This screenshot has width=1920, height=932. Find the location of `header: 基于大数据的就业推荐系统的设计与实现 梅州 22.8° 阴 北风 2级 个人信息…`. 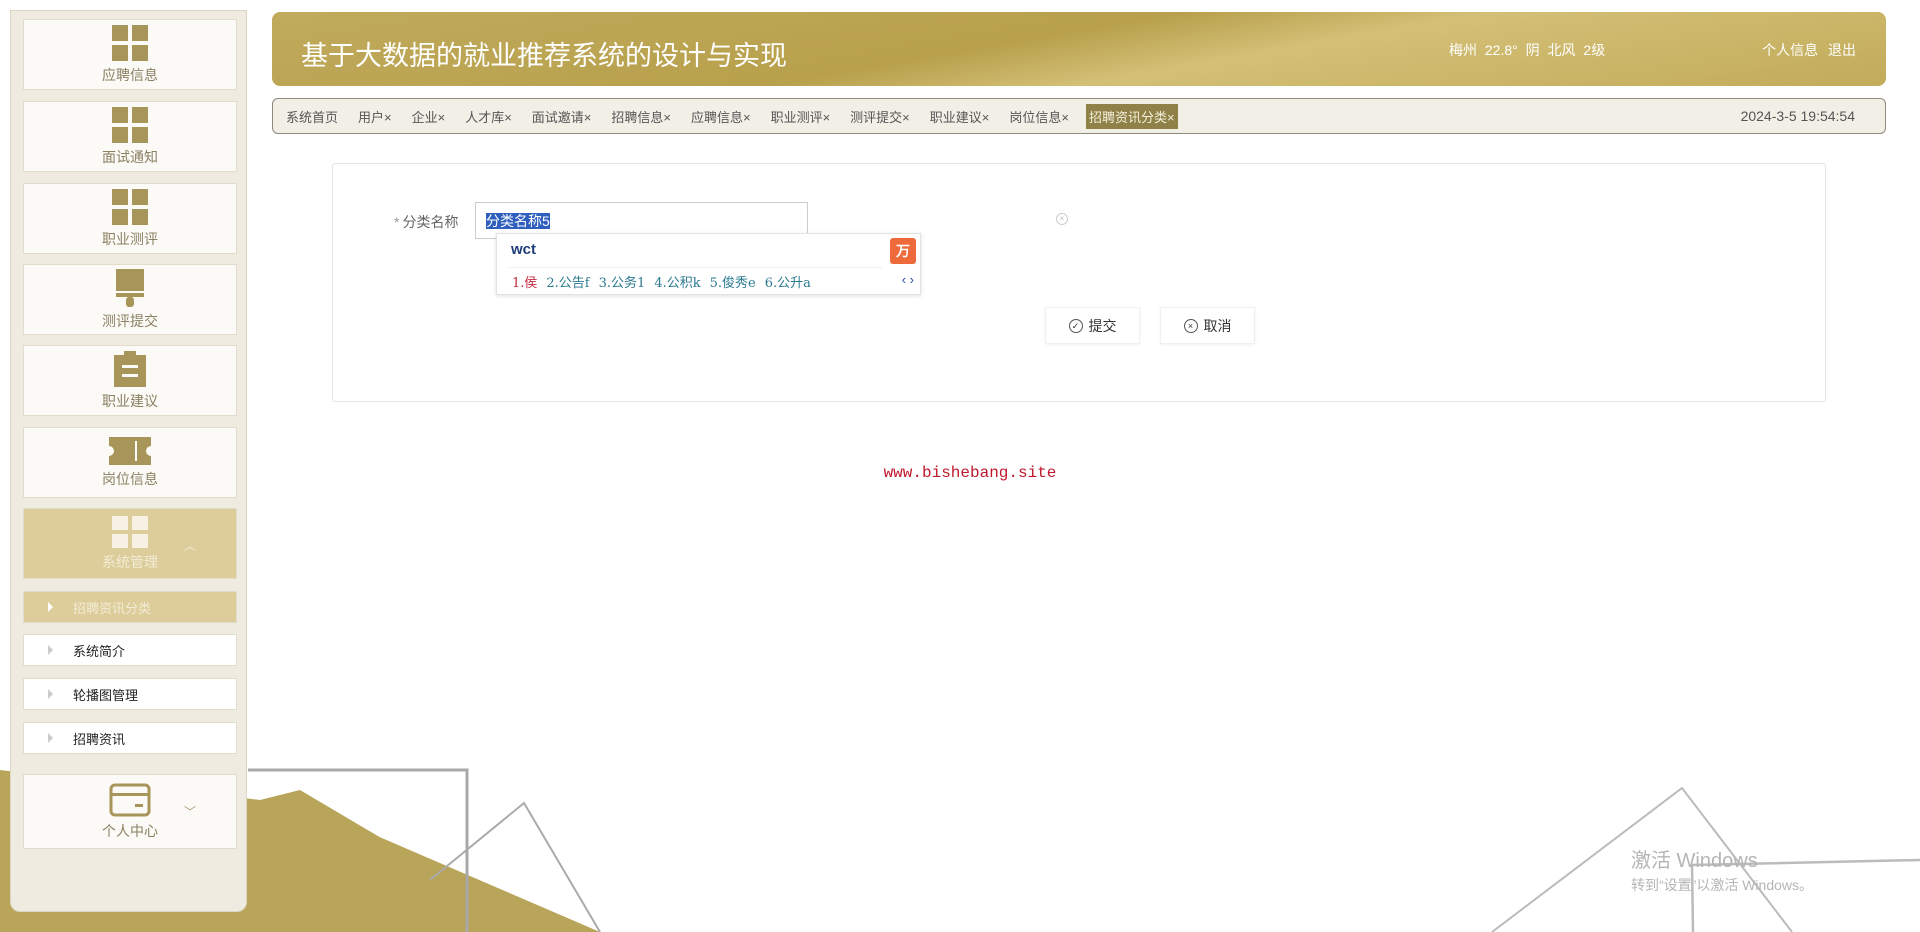

header: 基于大数据的就业推荐系统的设计与实现 梅州 22.8° 阴 北风 2级 个人信息… is located at coordinates (1079, 49).